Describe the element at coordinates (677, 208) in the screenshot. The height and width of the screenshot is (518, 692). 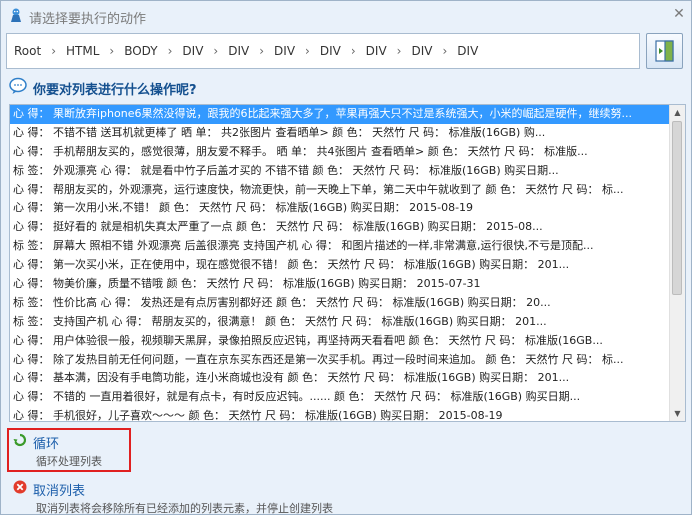
I see `scroll-thumb` at that location.